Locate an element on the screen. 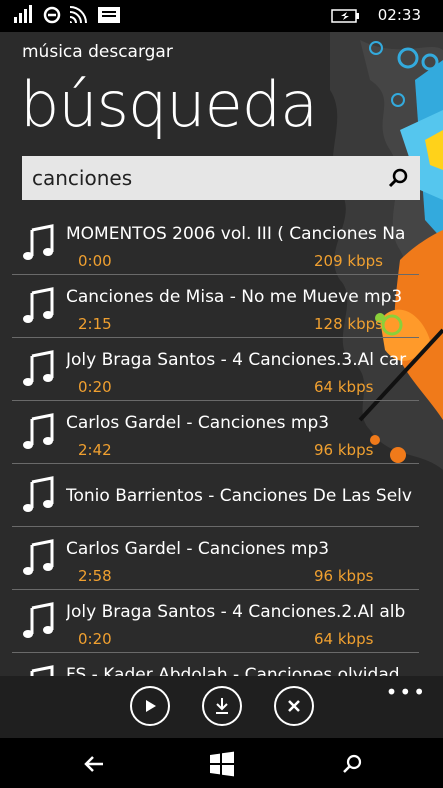 The width and height of the screenshot is (443, 788). result-title: Canciones de Misa - No me Mueve mp3 is located at coordinates (234, 297).